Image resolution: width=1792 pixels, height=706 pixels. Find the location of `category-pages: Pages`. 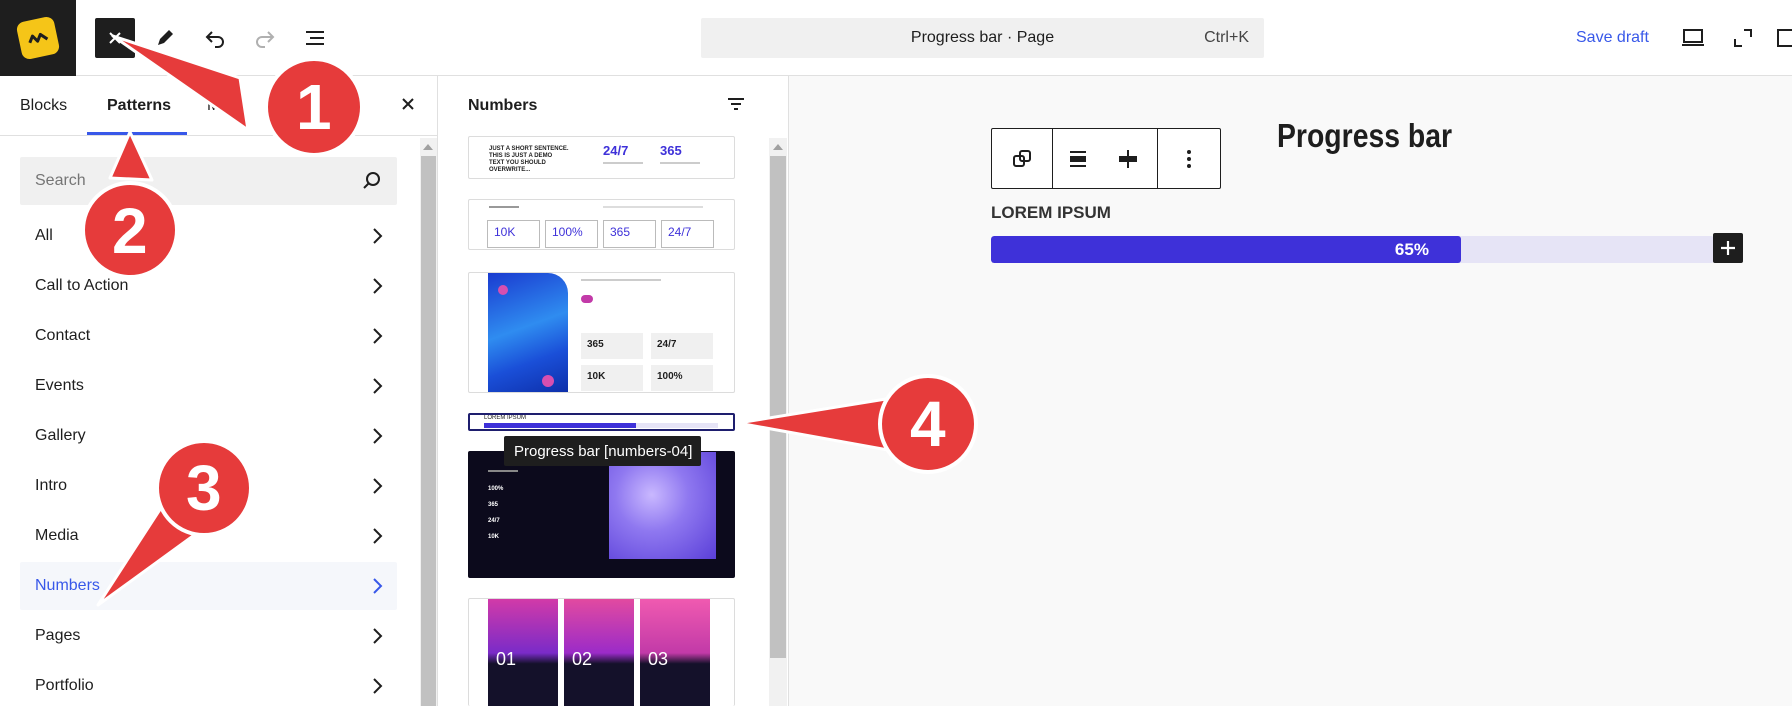

category-pages: Pages is located at coordinates (208, 636).